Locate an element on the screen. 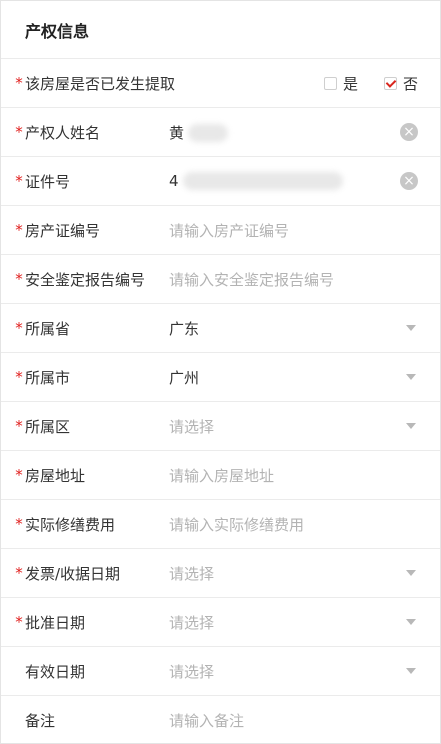 The width and height of the screenshot is (441, 744). extraction-label: 该房屋是否已发生提取 is located at coordinates (100, 83).